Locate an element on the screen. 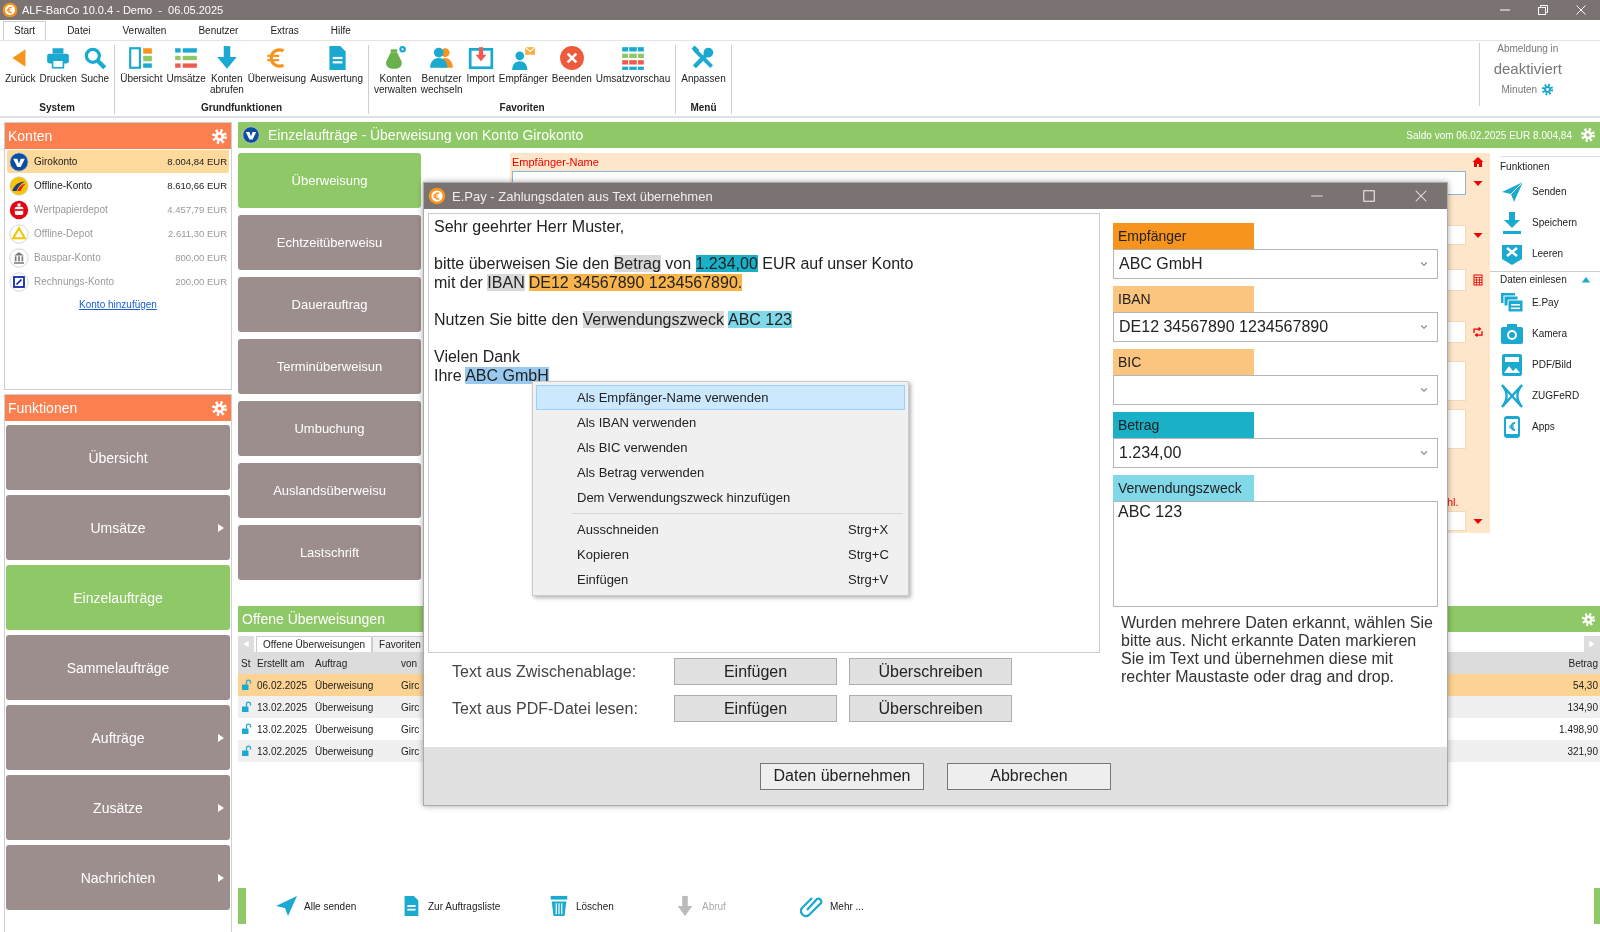  window-title: ALF-BanCo 10.0.4 - Demo - 06.05.2025 is located at coordinates (123, 10).